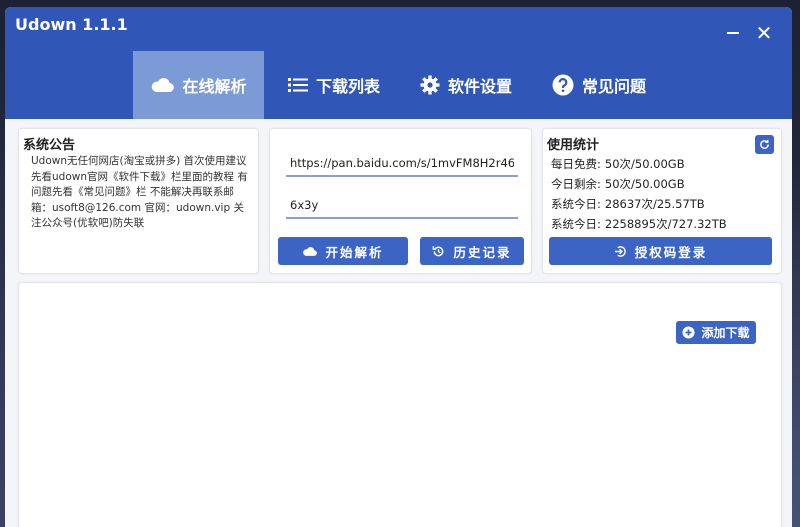 The image size is (800, 527). I want to click on close-icon: ✕, so click(764, 33).